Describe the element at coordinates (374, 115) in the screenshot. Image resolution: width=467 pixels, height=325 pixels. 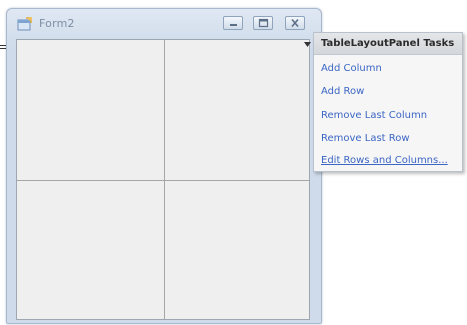
I see `remove-last-column-link: Remove Last Column` at that location.